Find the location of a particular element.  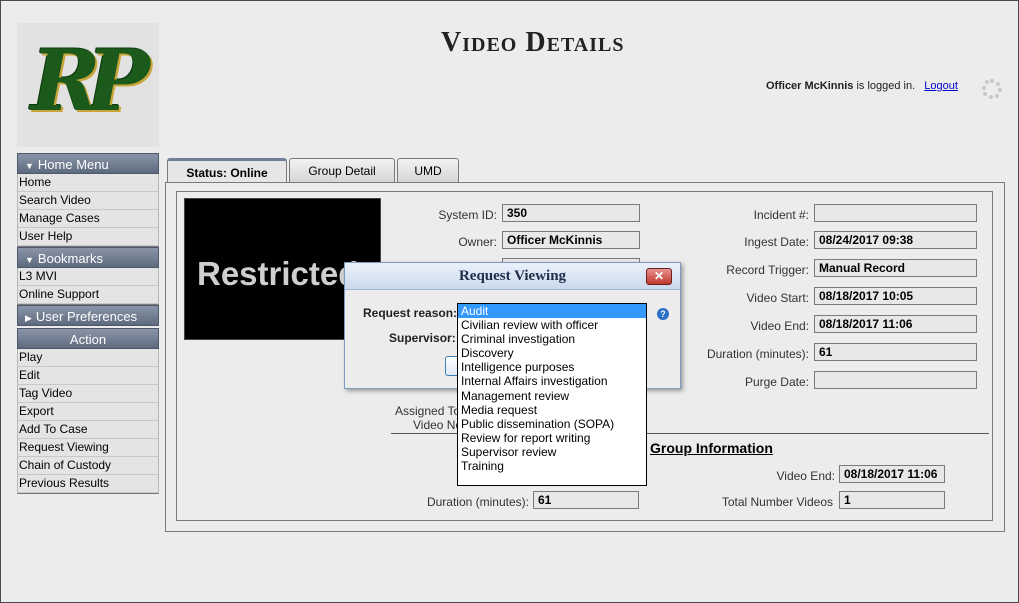

logo-text: RP is located at coordinates (90, 80).